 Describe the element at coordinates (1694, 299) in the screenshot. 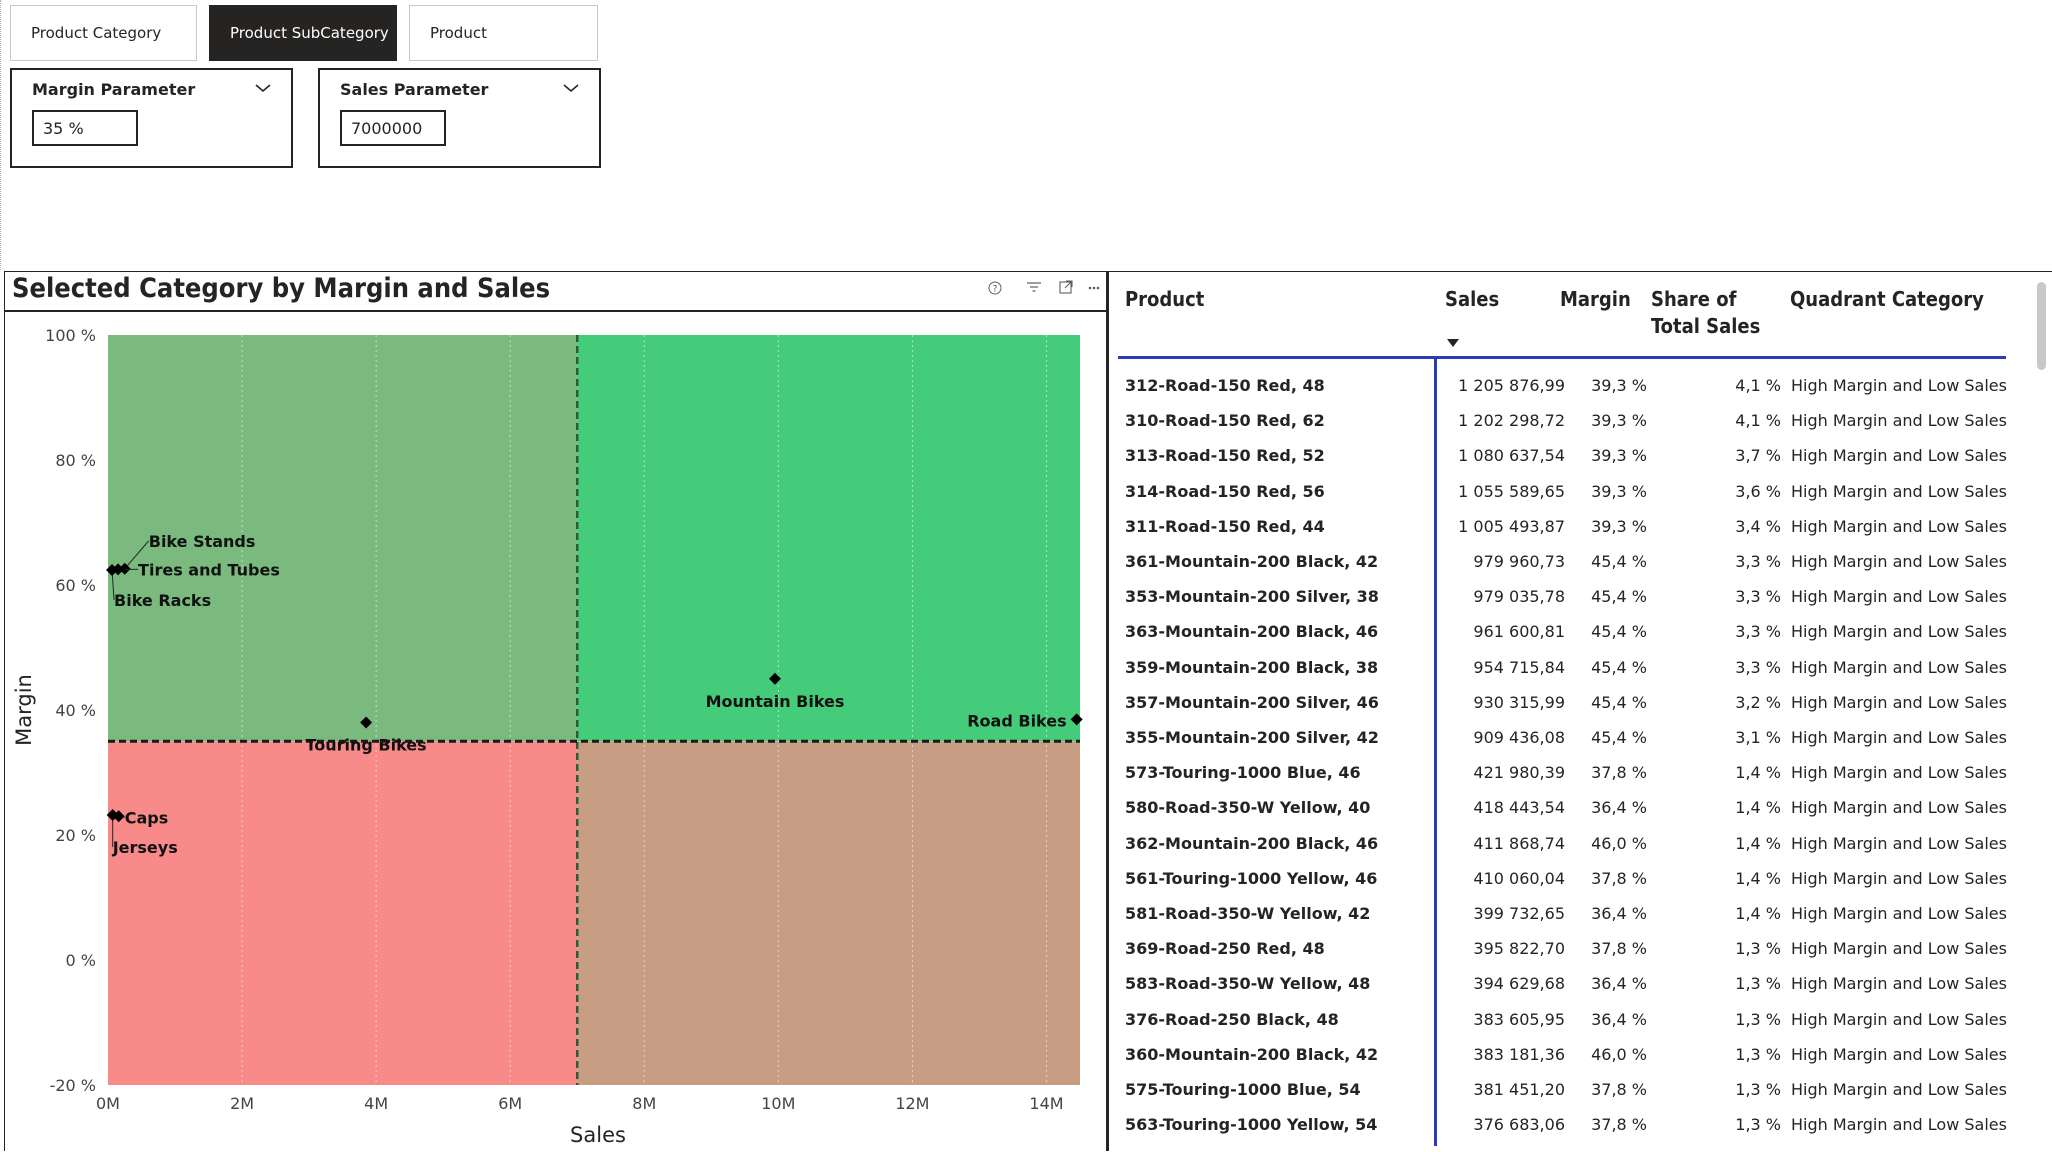

I see `header-line: Share of` at that location.